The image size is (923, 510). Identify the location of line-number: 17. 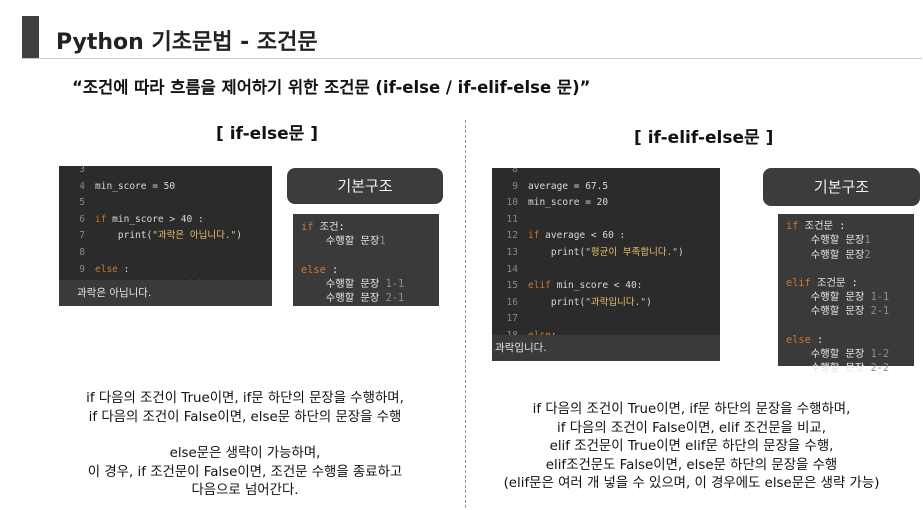
(512, 319).